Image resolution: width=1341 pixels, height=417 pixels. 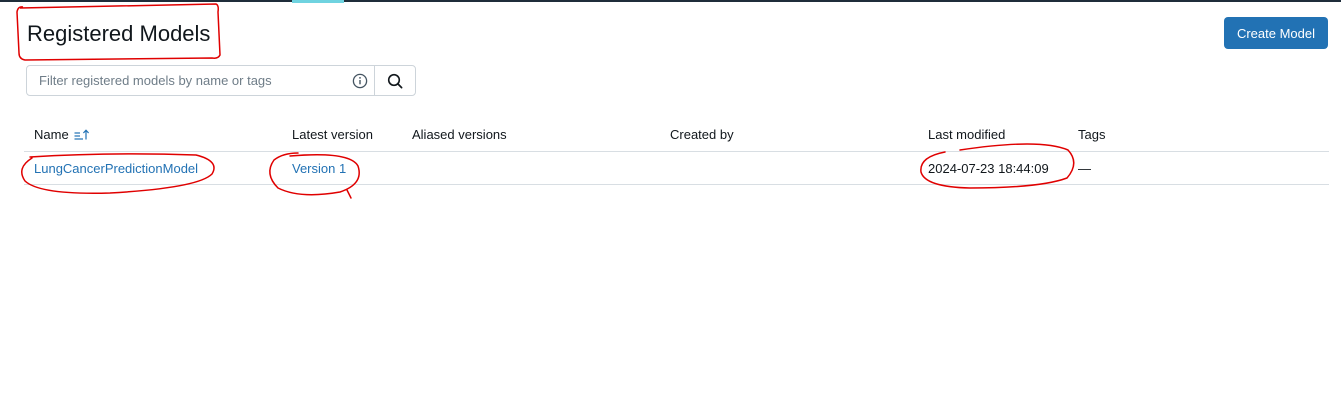 What do you see at coordinates (332, 134) in the screenshot?
I see `column-header-latest-version: Latest version` at bounding box center [332, 134].